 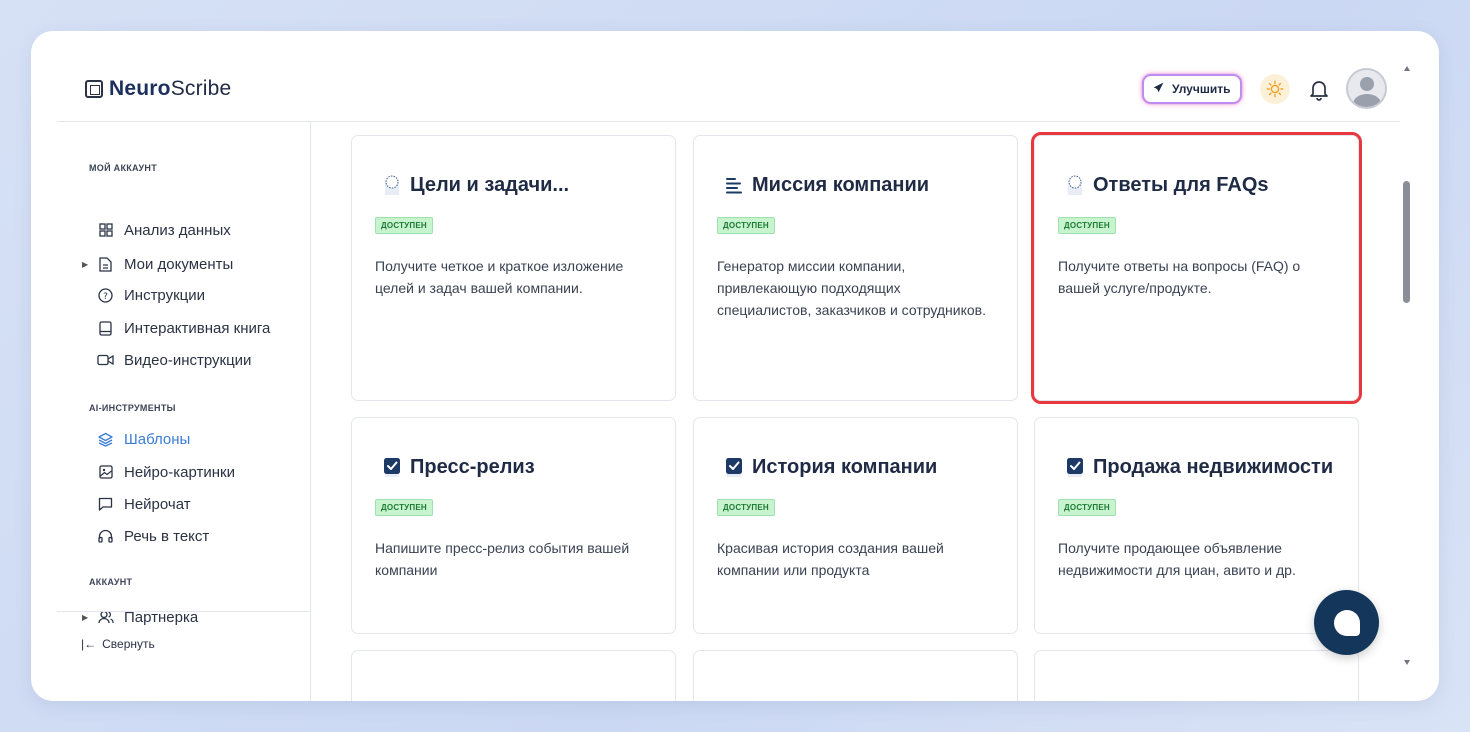 What do you see at coordinates (105, 472) in the screenshot?
I see `image-icon` at bounding box center [105, 472].